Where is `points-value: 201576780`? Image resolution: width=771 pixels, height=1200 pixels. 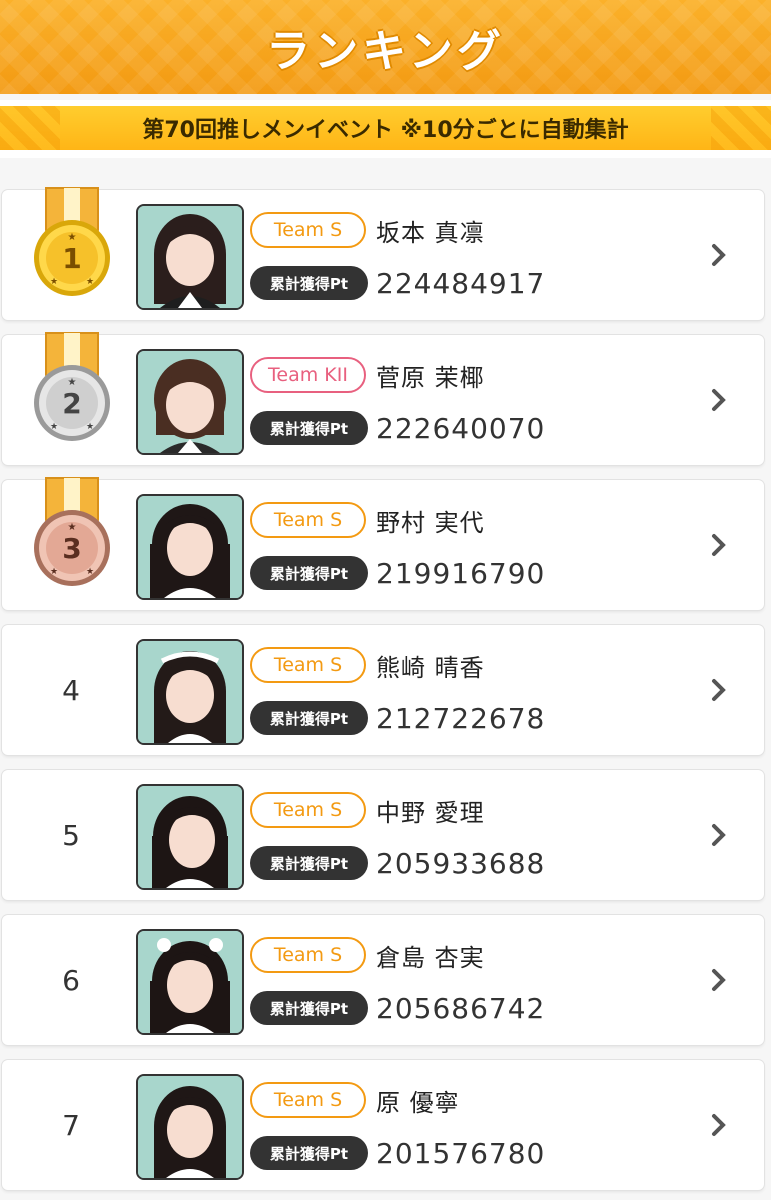 points-value: 201576780 is located at coordinates (461, 1153).